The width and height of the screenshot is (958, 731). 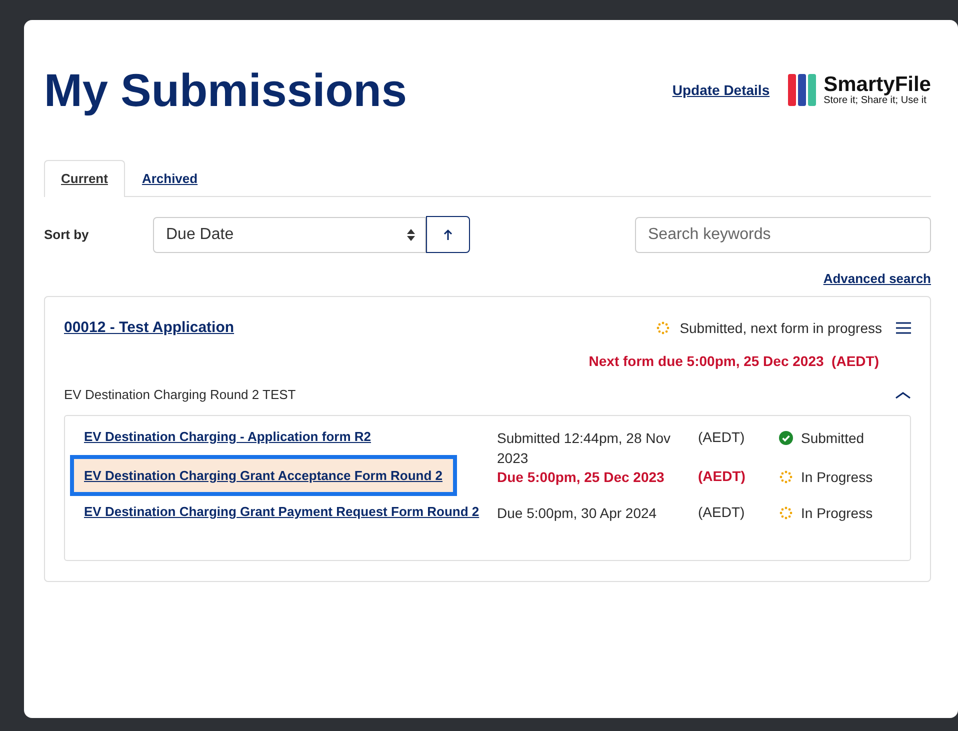 I want to click on next-due-text: Next form due 5:00pm, 25 Dec 2023 (AEDT), so click(x=733, y=361).